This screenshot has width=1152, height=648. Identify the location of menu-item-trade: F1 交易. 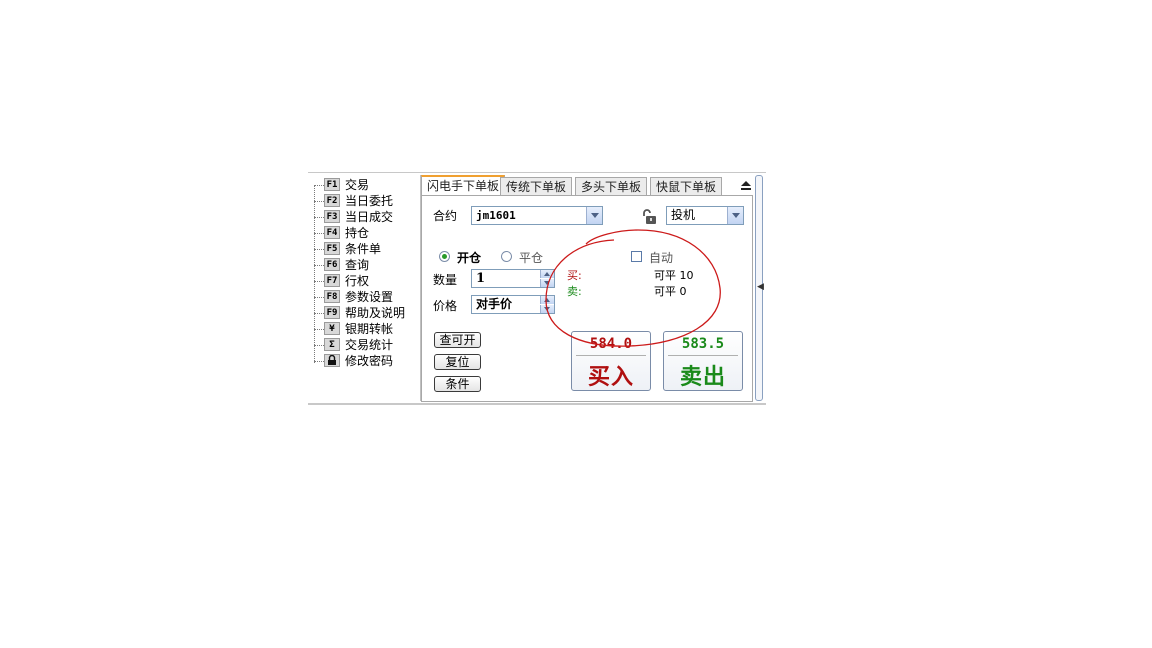
(366, 185).